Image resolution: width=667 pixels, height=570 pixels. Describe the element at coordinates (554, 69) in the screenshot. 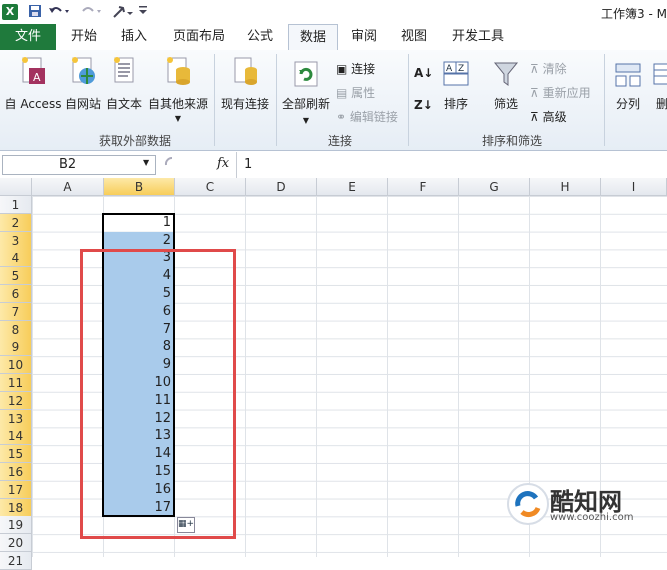

I see `clear-label: 清除` at that location.